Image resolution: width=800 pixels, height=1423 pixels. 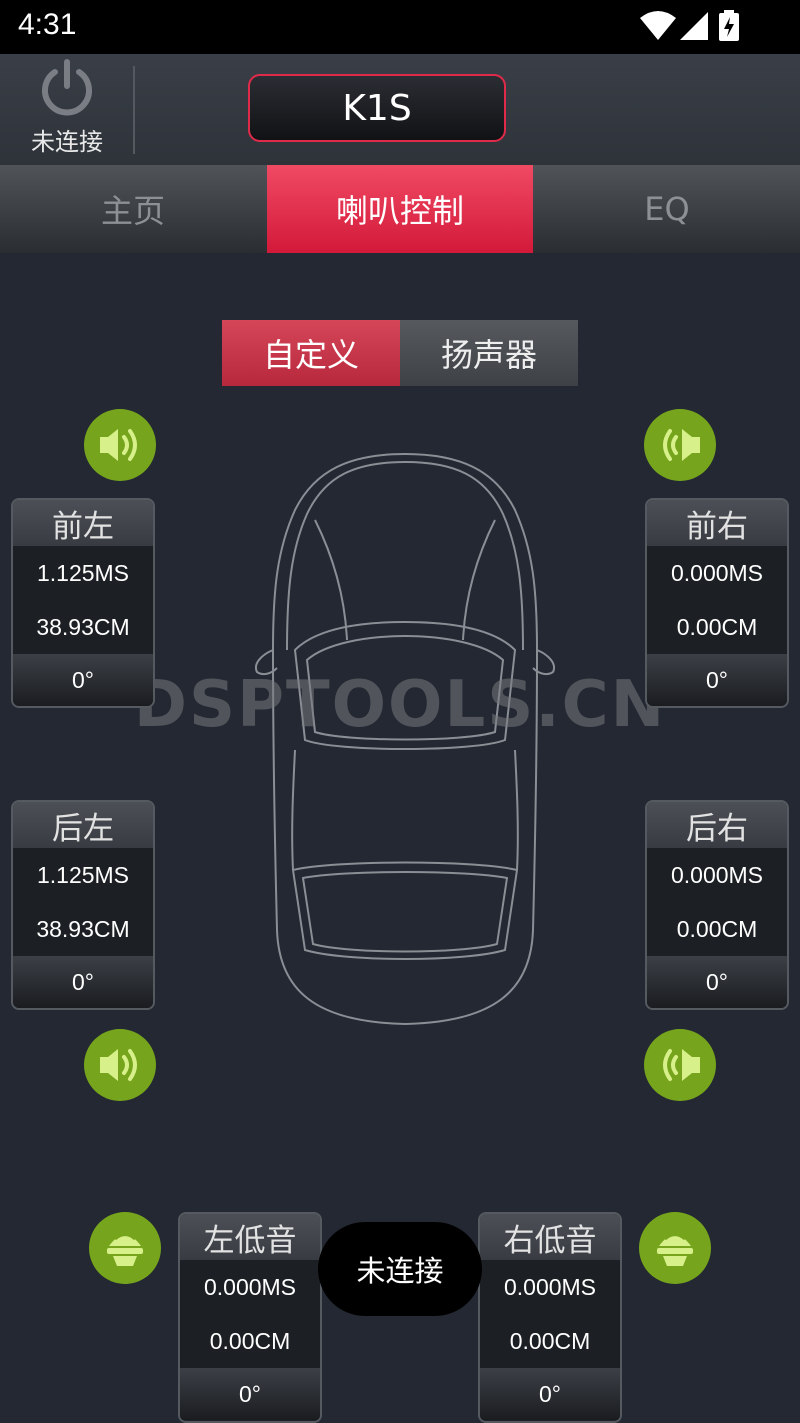 What do you see at coordinates (134, 110) in the screenshot?
I see `header-divider` at bounding box center [134, 110].